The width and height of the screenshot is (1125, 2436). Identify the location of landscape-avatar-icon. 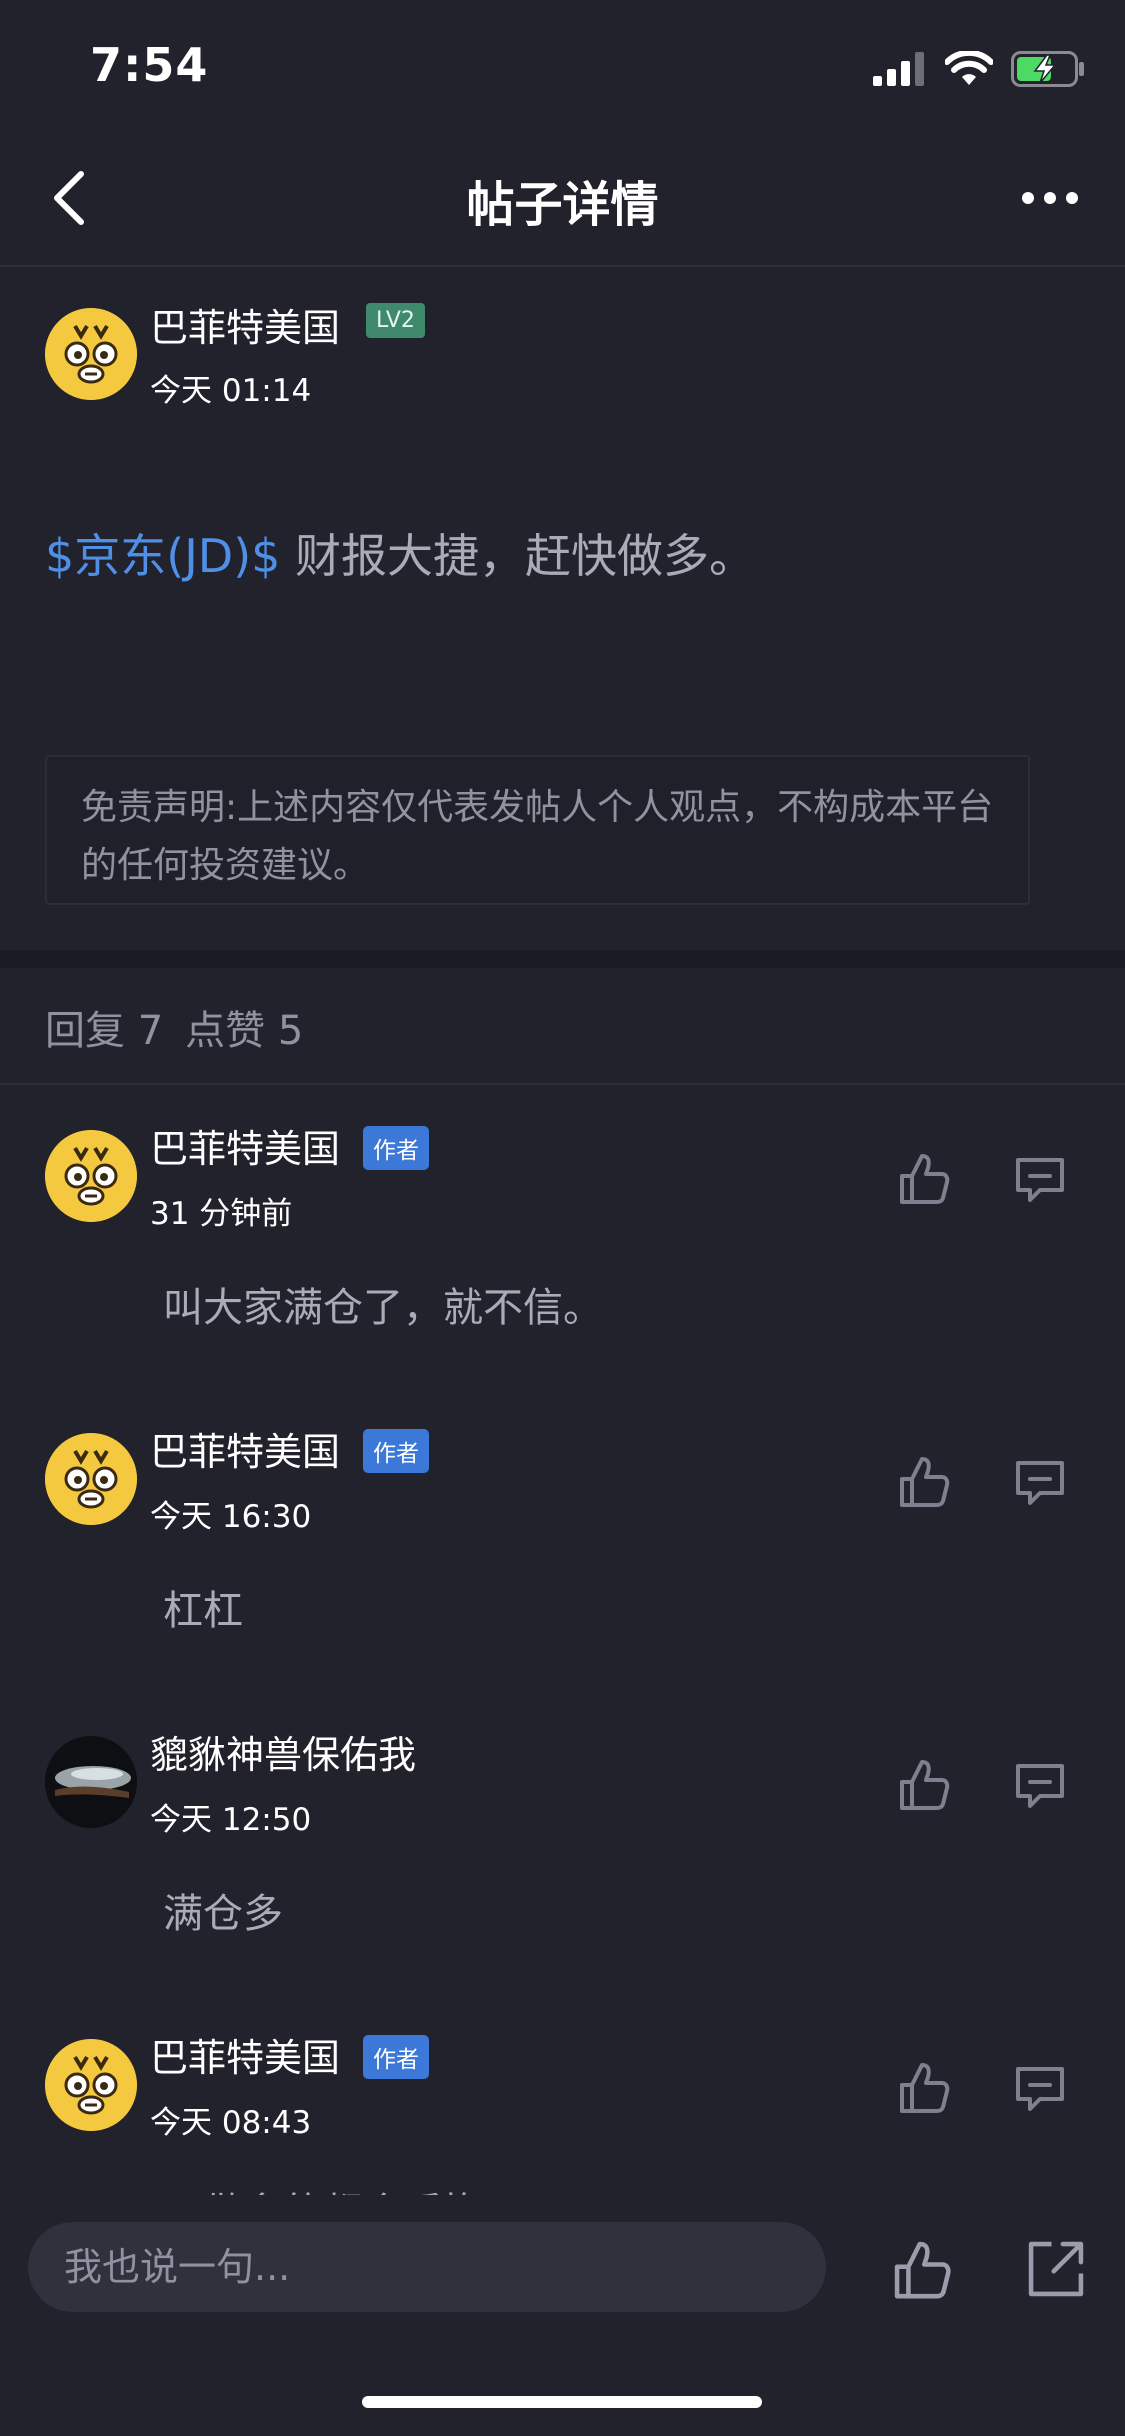
(91, 1782).